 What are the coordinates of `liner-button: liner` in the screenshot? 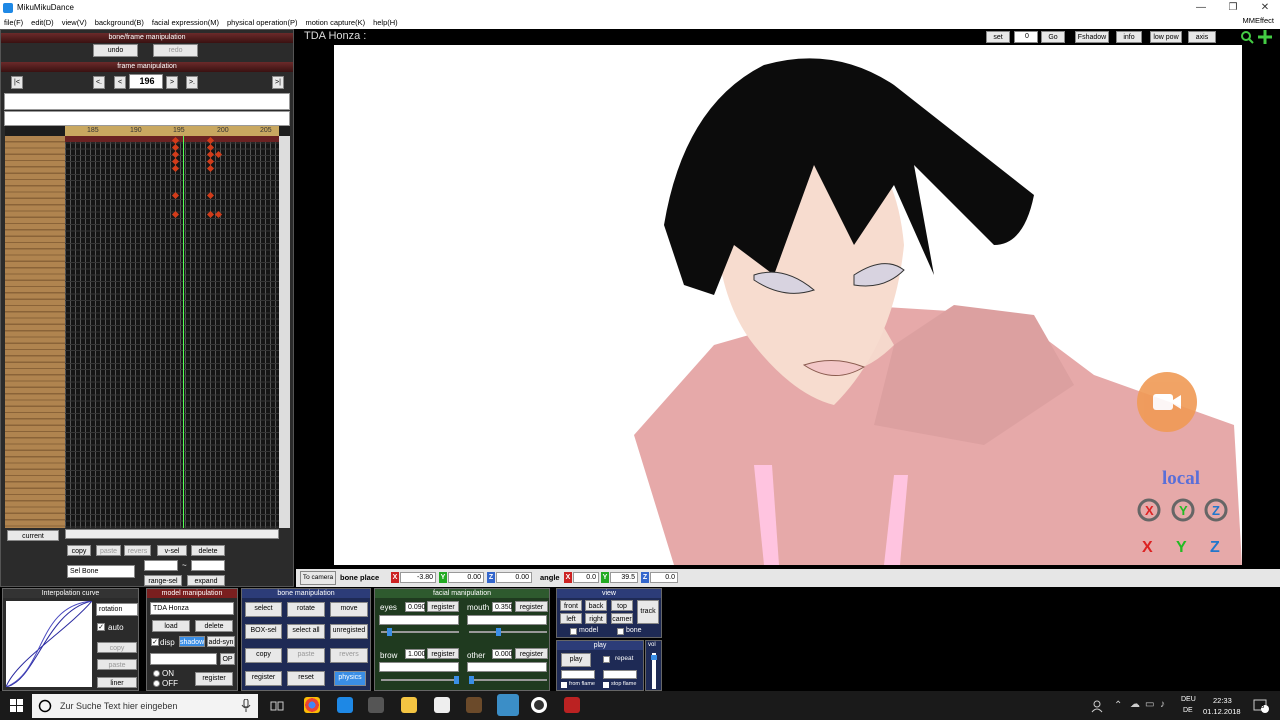 It's located at (117, 682).